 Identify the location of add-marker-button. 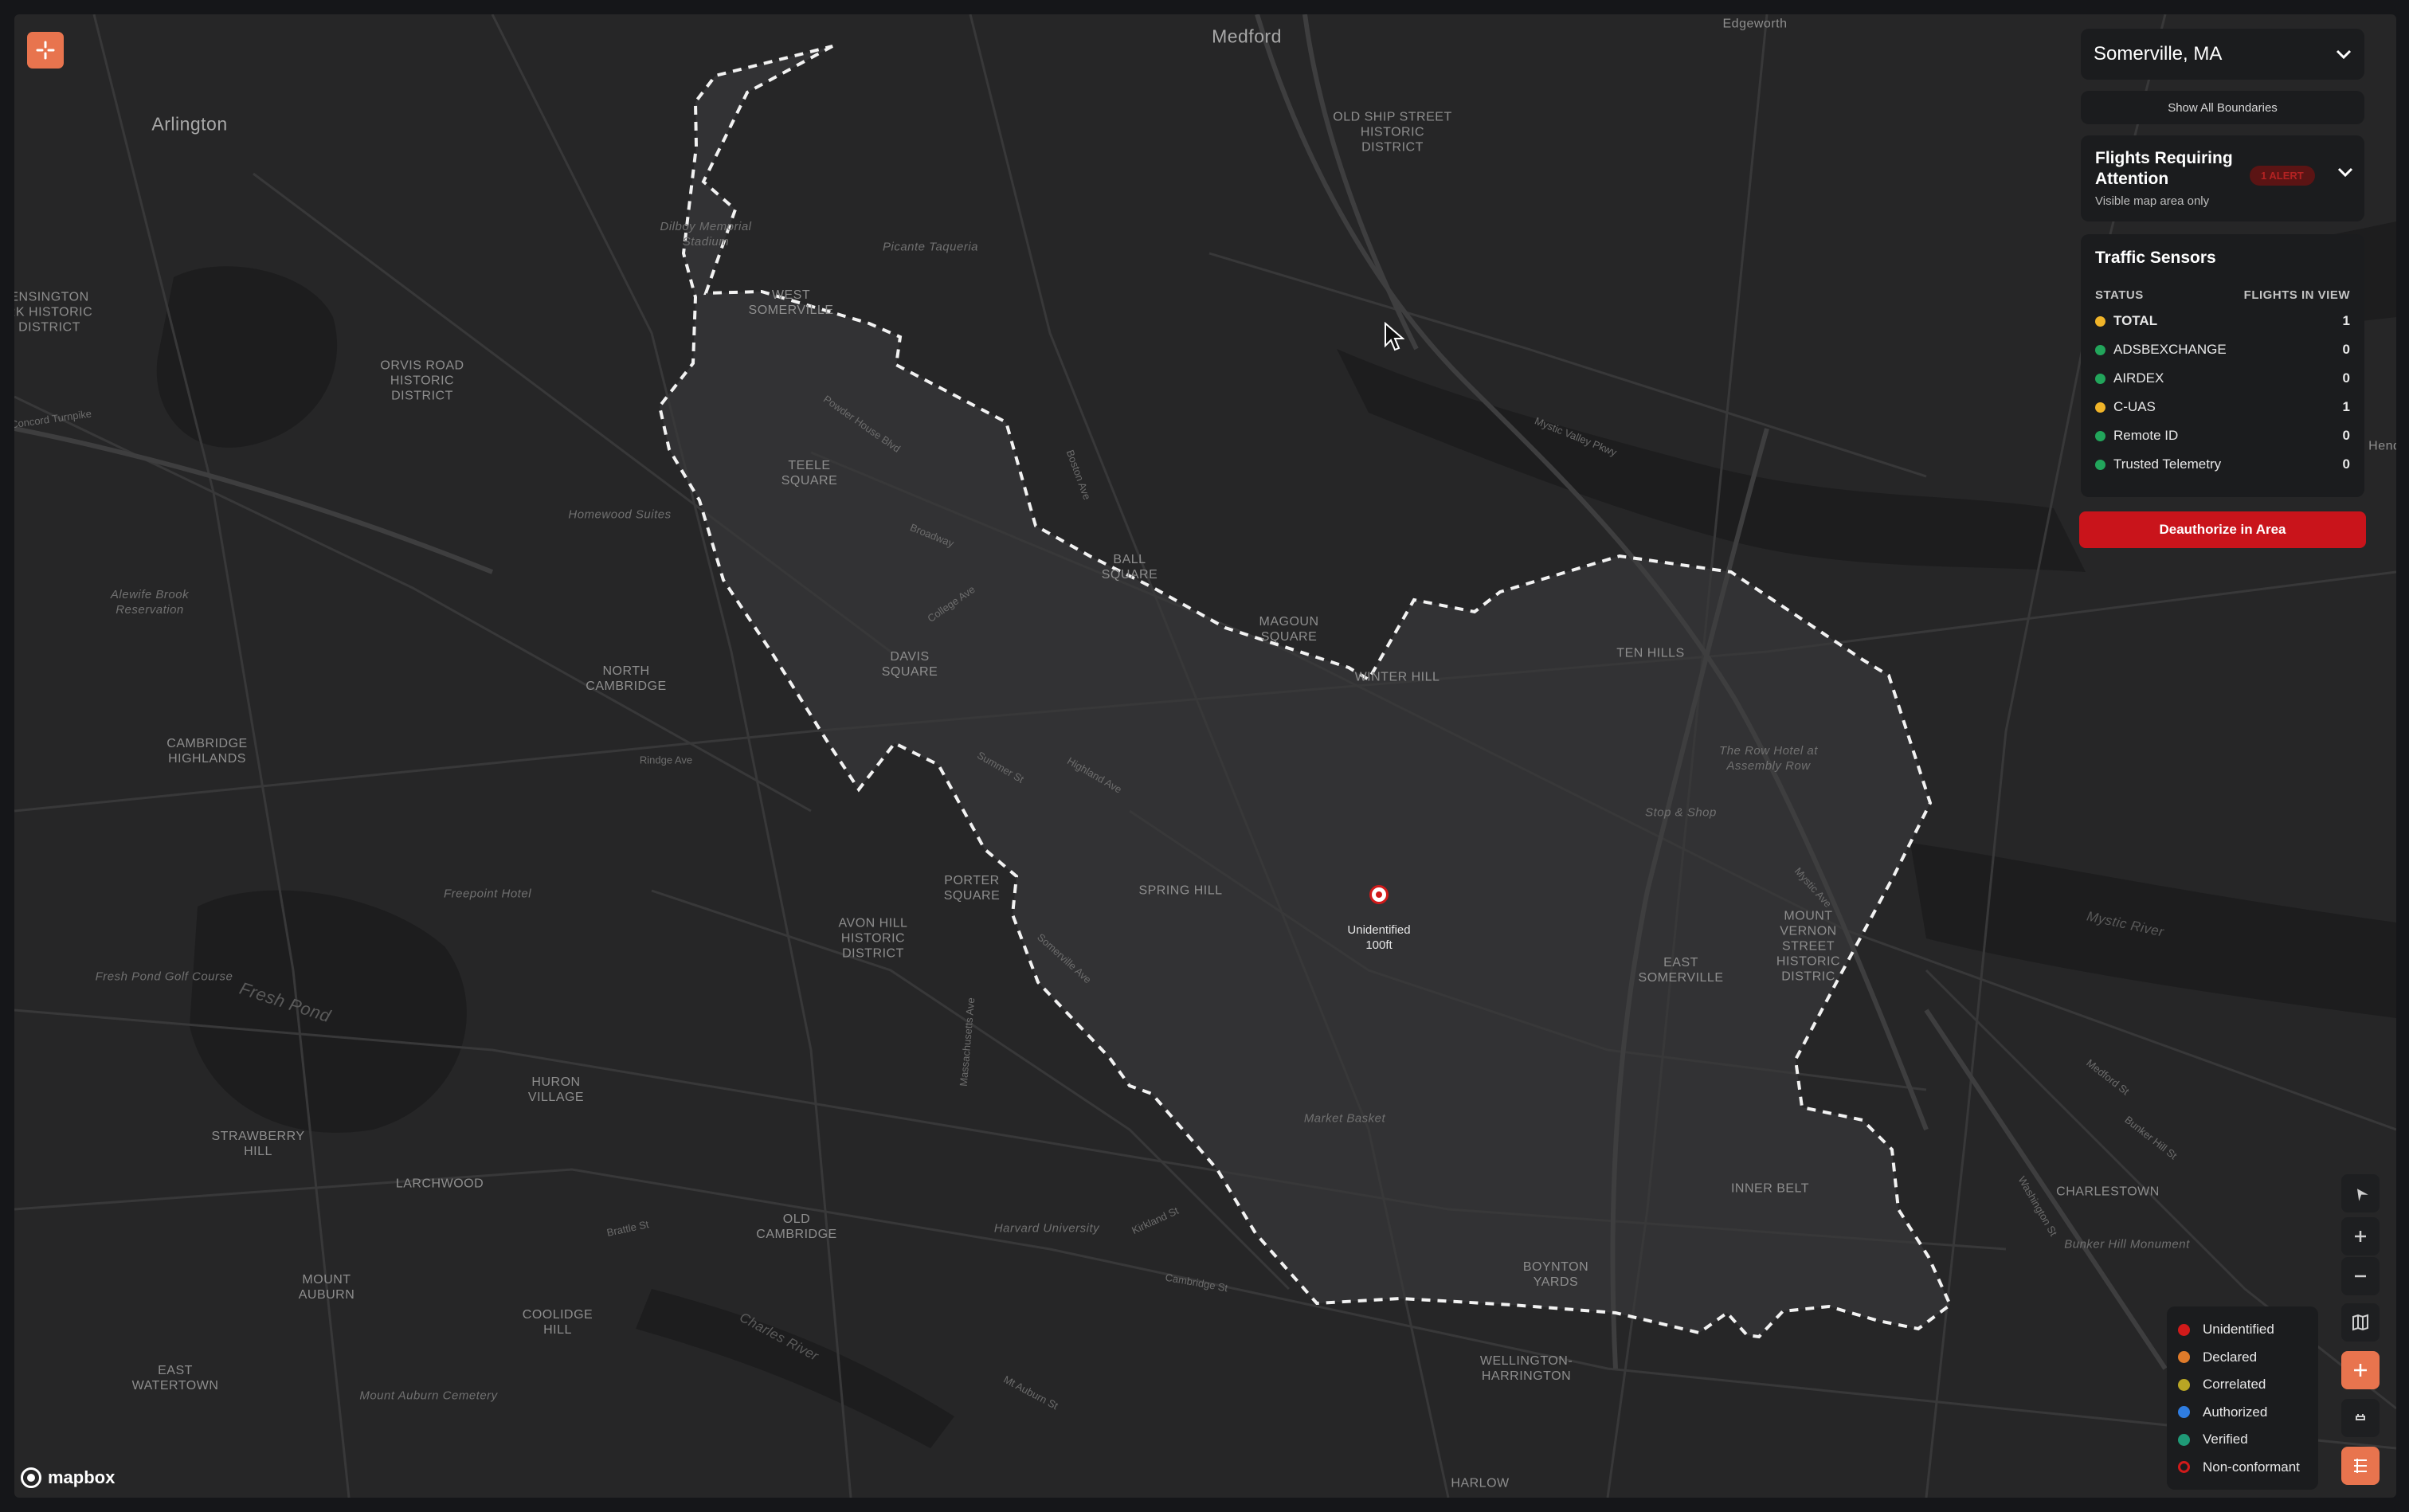
(2360, 1370).